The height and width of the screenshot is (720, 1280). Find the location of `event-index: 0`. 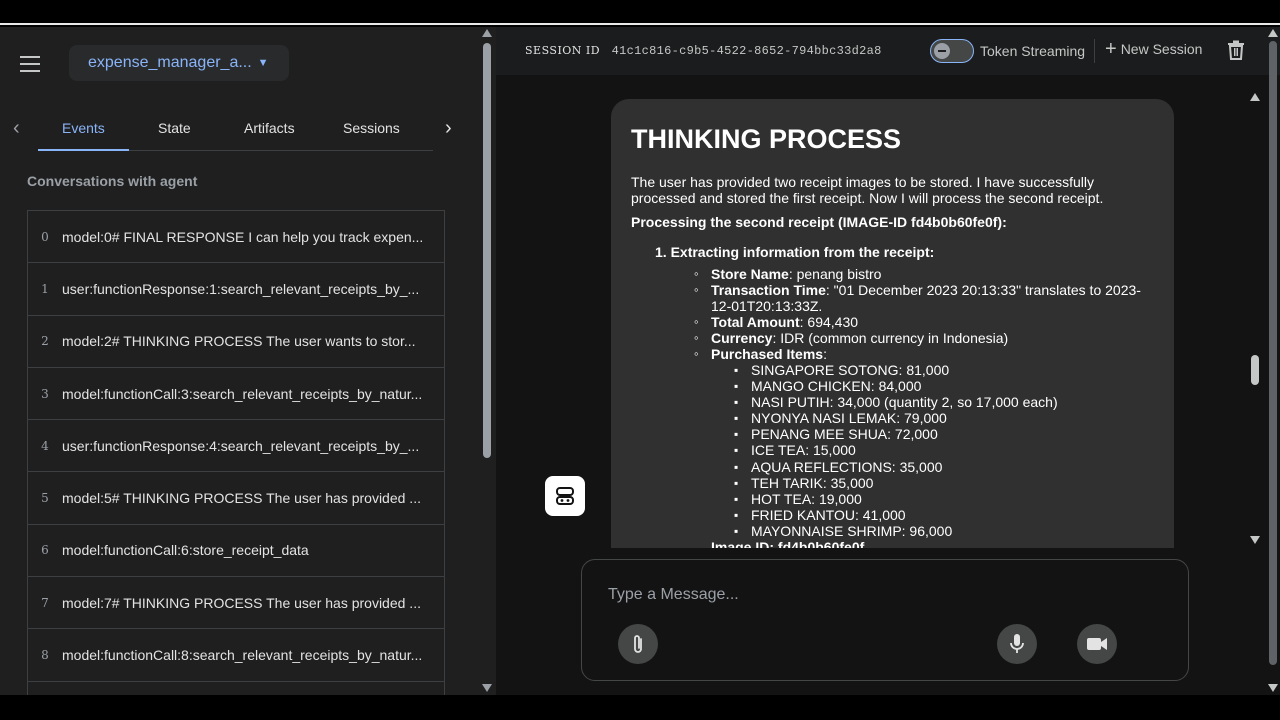

event-index: 0 is located at coordinates (45, 236).